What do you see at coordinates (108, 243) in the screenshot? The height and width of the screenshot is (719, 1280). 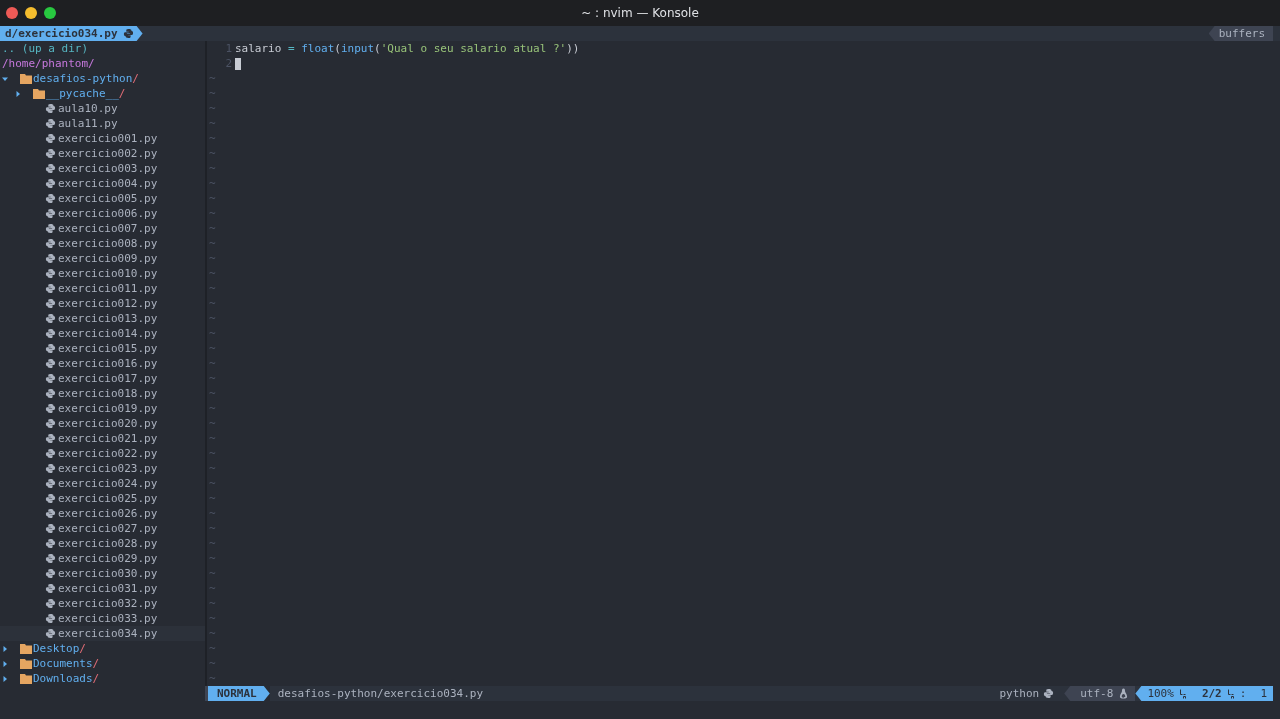 I see `file-name: exercicio008.py` at bounding box center [108, 243].